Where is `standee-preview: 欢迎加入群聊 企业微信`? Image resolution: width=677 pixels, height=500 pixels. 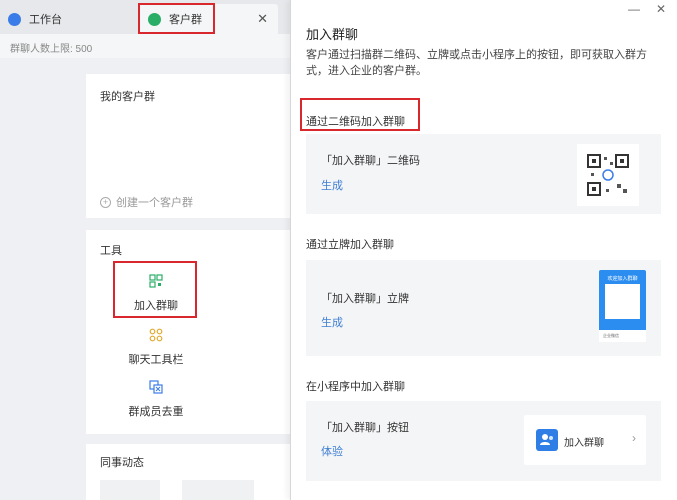 standee-preview: 欢迎加入群聊 企业微信 is located at coordinates (622, 306).